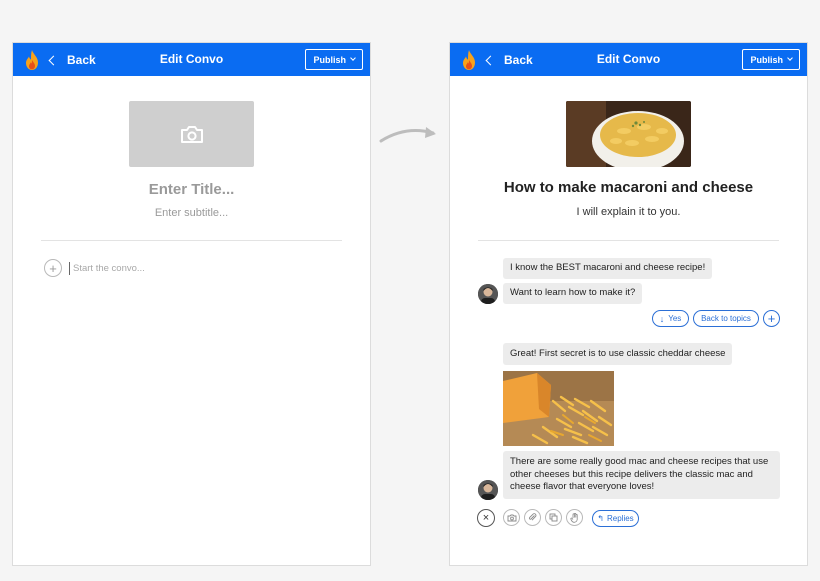 Image resolution: width=820 pixels, height=581 pixels. Describe the element at coordinates (573, 293) in the screenshot. I see `message-bubble: Want to learn how to make it?` at that location.